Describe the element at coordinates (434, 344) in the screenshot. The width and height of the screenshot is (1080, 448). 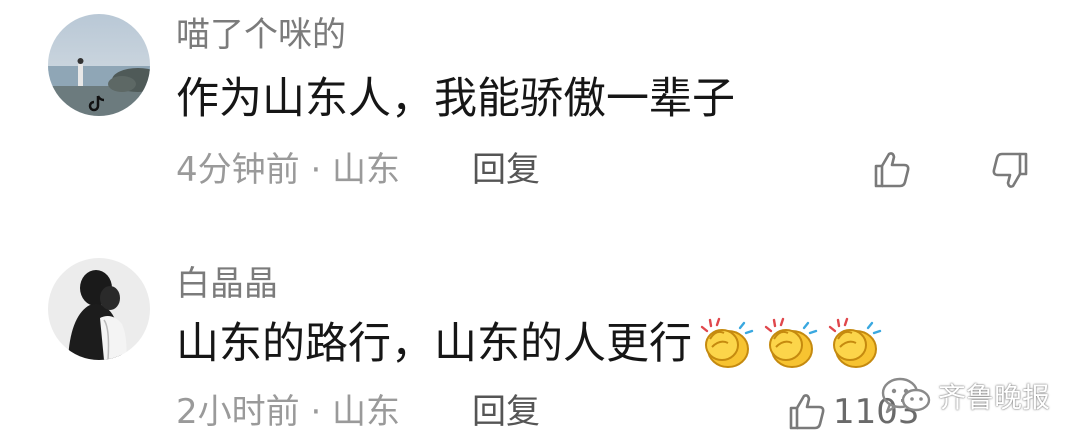
I see `comment-text-body: 山东的路行，山东的人更行` at that location.